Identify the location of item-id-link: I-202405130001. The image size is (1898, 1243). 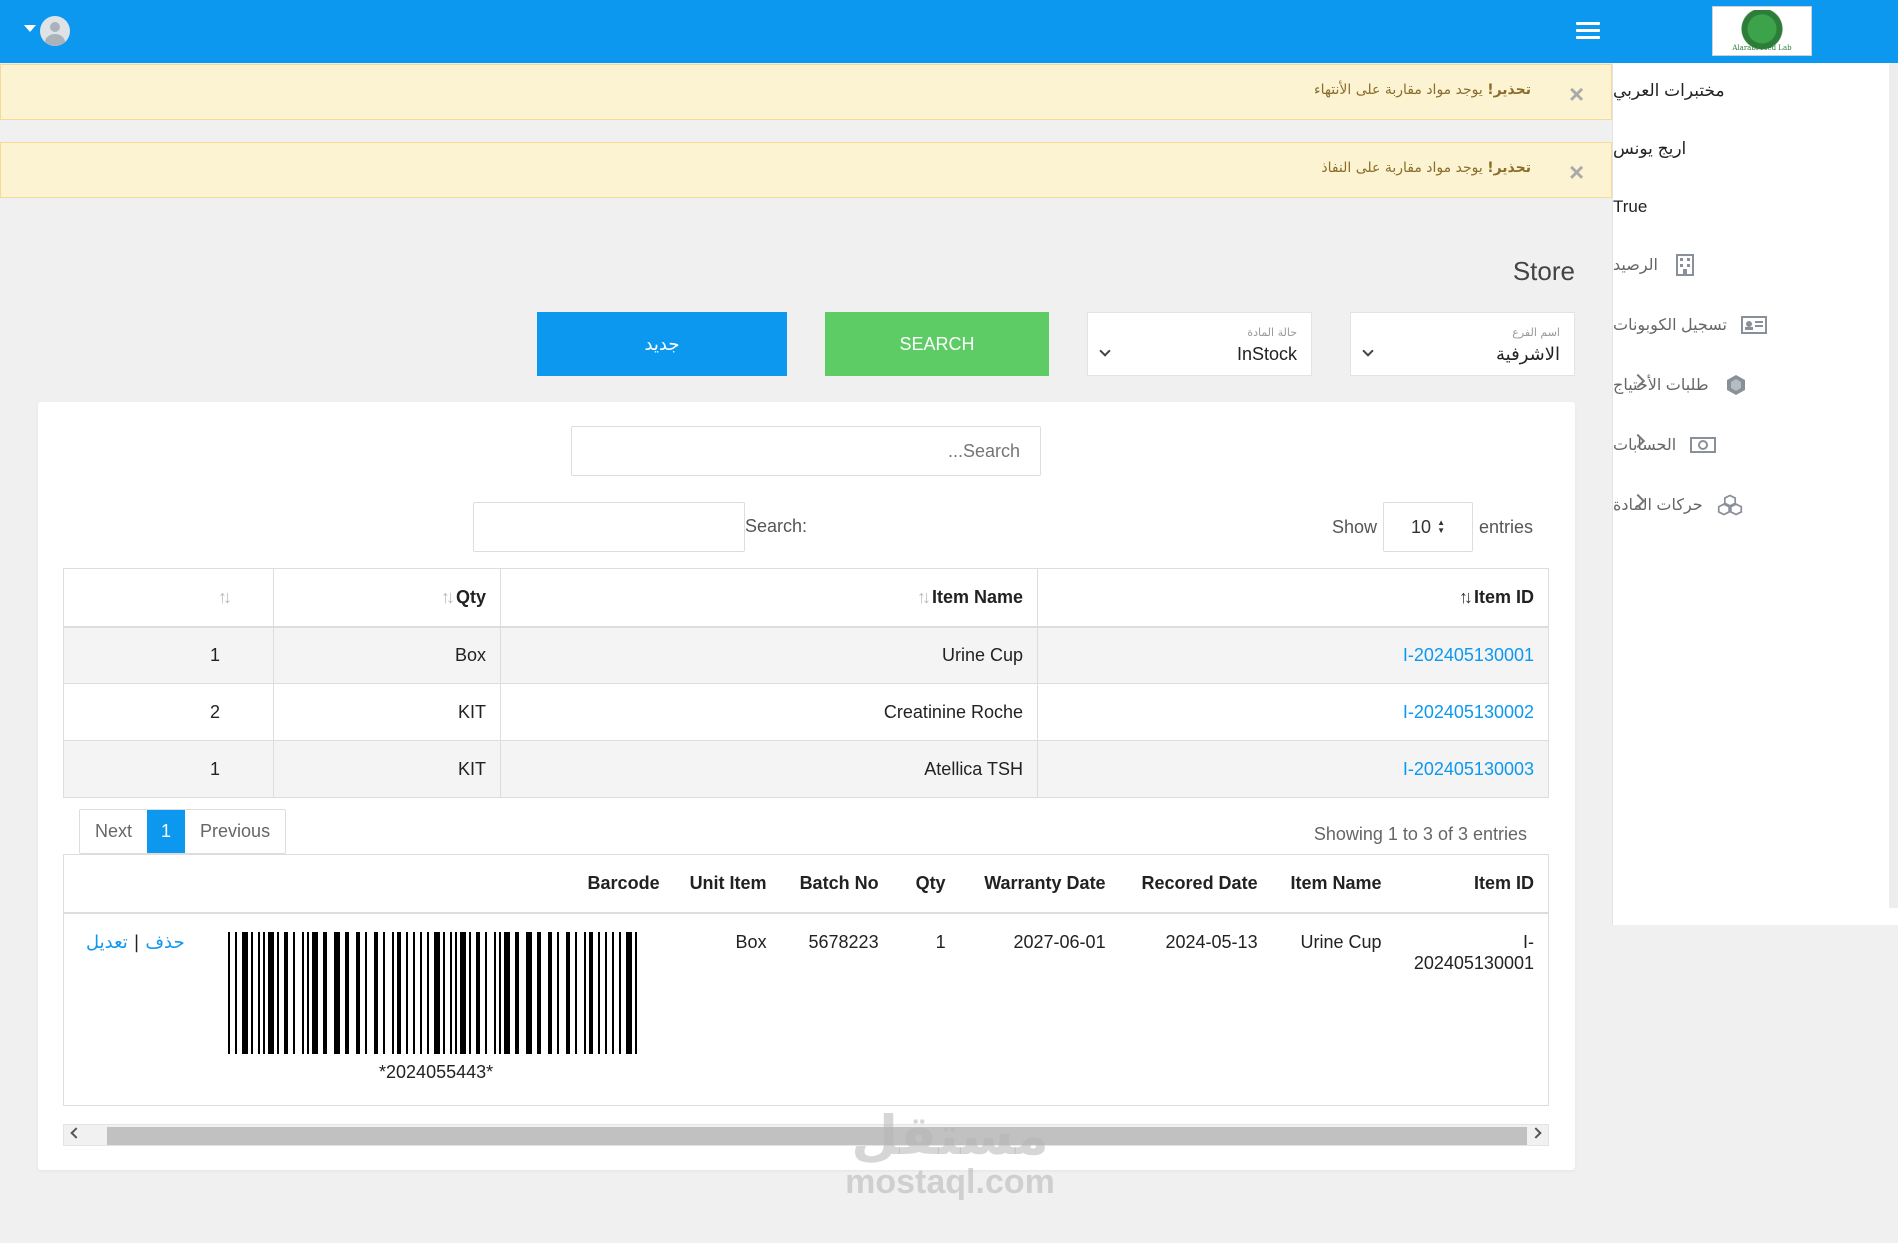
(1468, 655).